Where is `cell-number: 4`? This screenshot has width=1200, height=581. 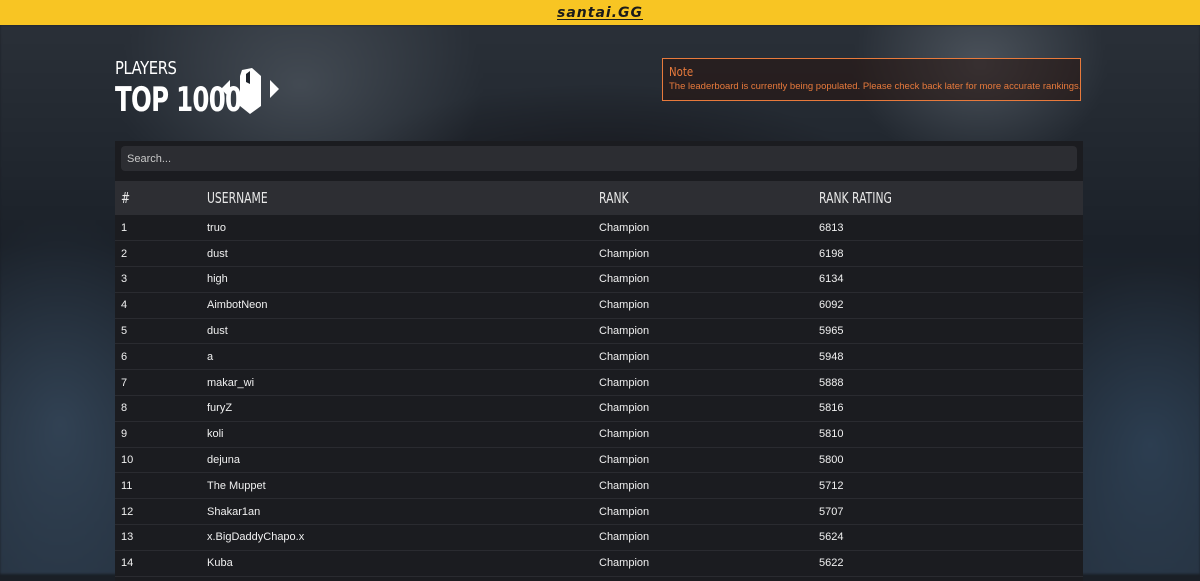 cell-number: 4 is located at coordinates (124, 305).